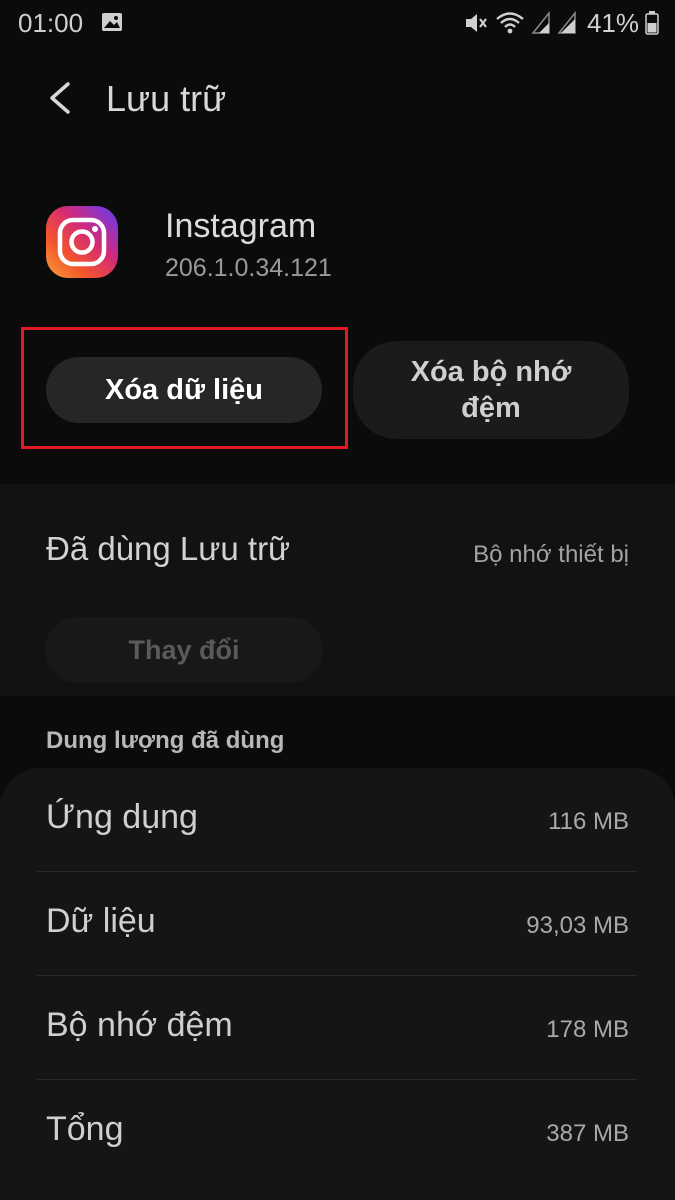  I want to click on usage-row-data: Dữ liệu 93,03 MB, so click(337, 924).